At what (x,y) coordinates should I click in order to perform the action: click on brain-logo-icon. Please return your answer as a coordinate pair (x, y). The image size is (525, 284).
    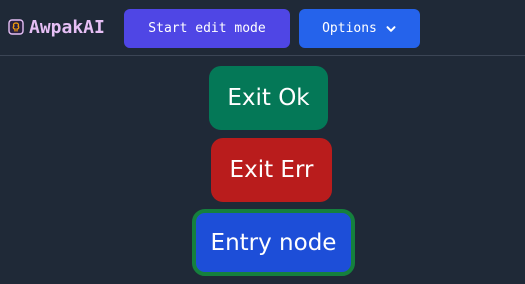
    Looking at the image, I should click on (16, 27).